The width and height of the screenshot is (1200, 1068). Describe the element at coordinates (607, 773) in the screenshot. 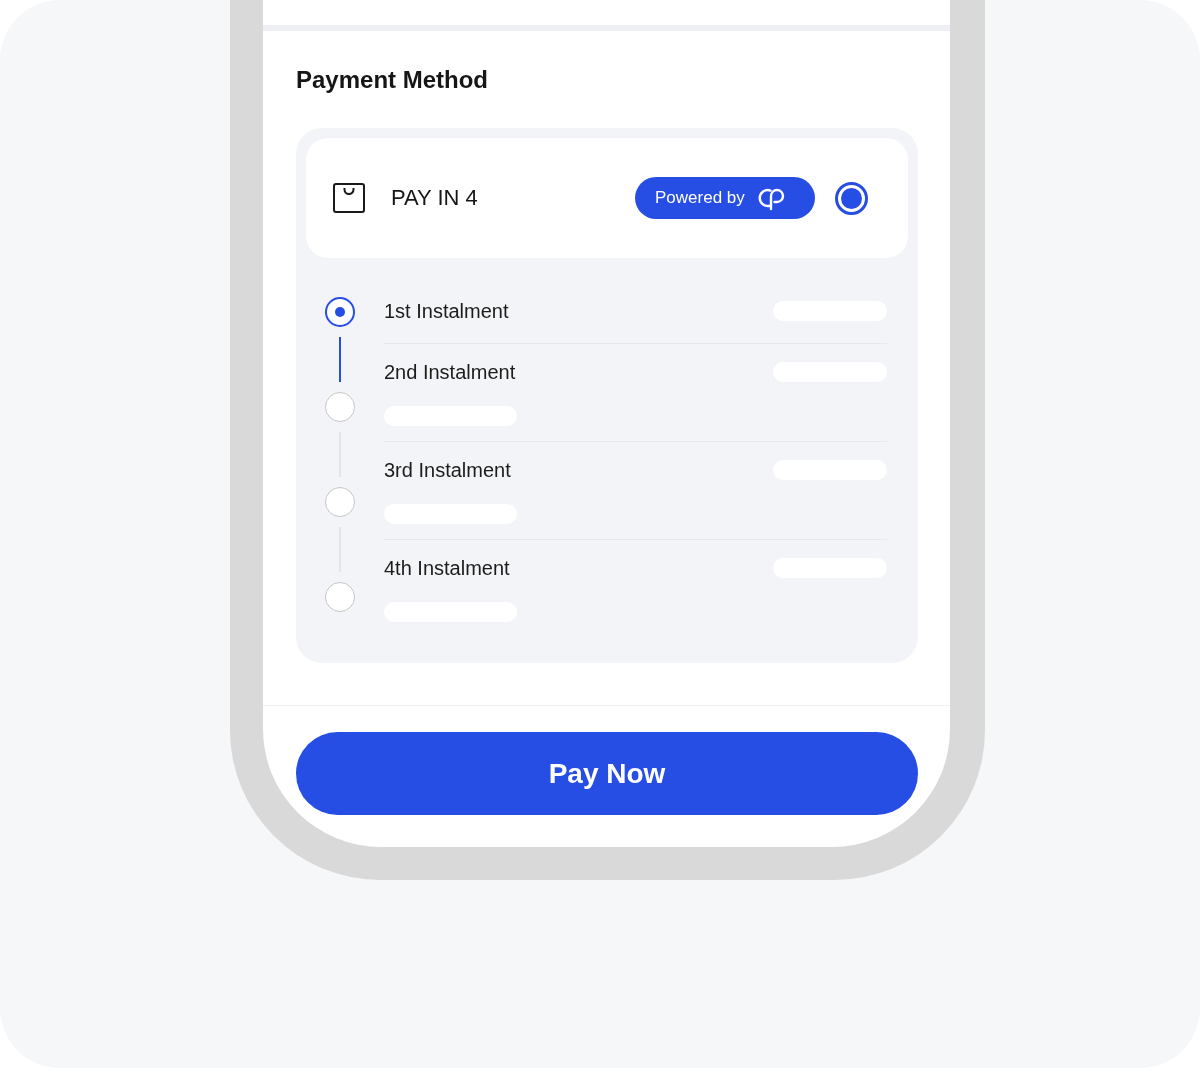

I see `pay-now-button: Pay Now` at that location.